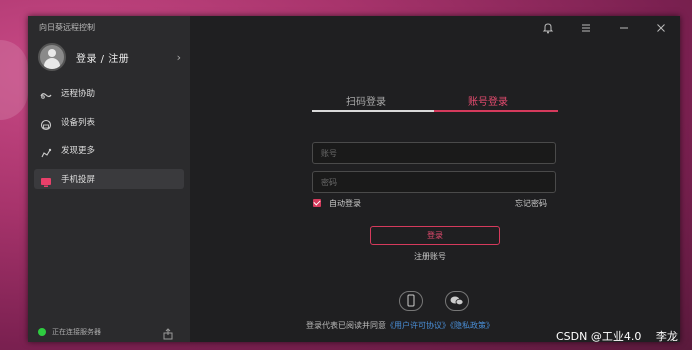 Image resolution: width=692 pixels, height=350 pixels. Describe the element at coordinates (46, 123) in the screenshot. I see `device-list-icon` at that location.